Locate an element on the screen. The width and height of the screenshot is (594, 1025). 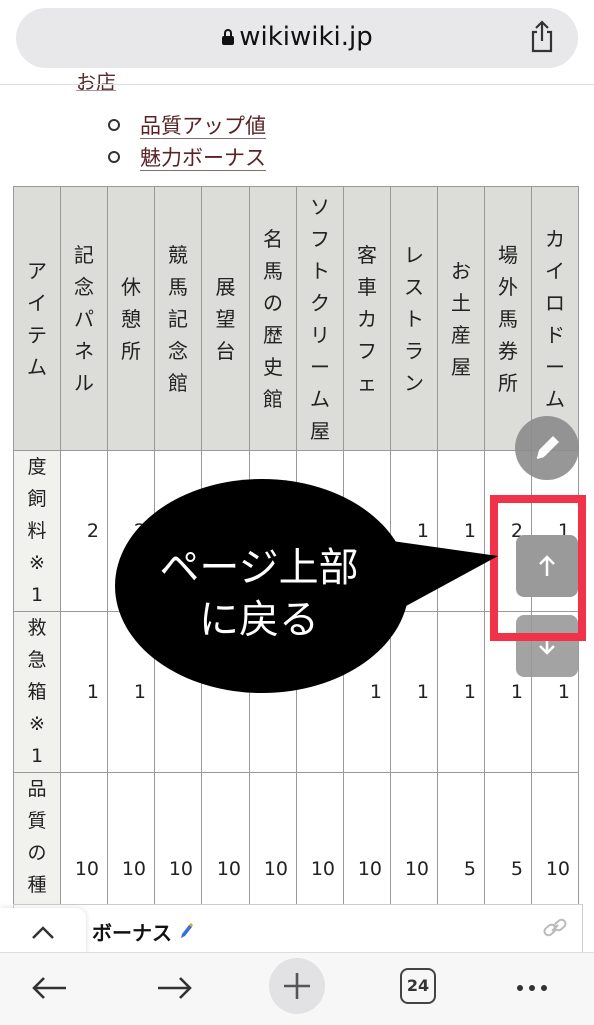
pencil-icon is located at coordinates (547, 447).